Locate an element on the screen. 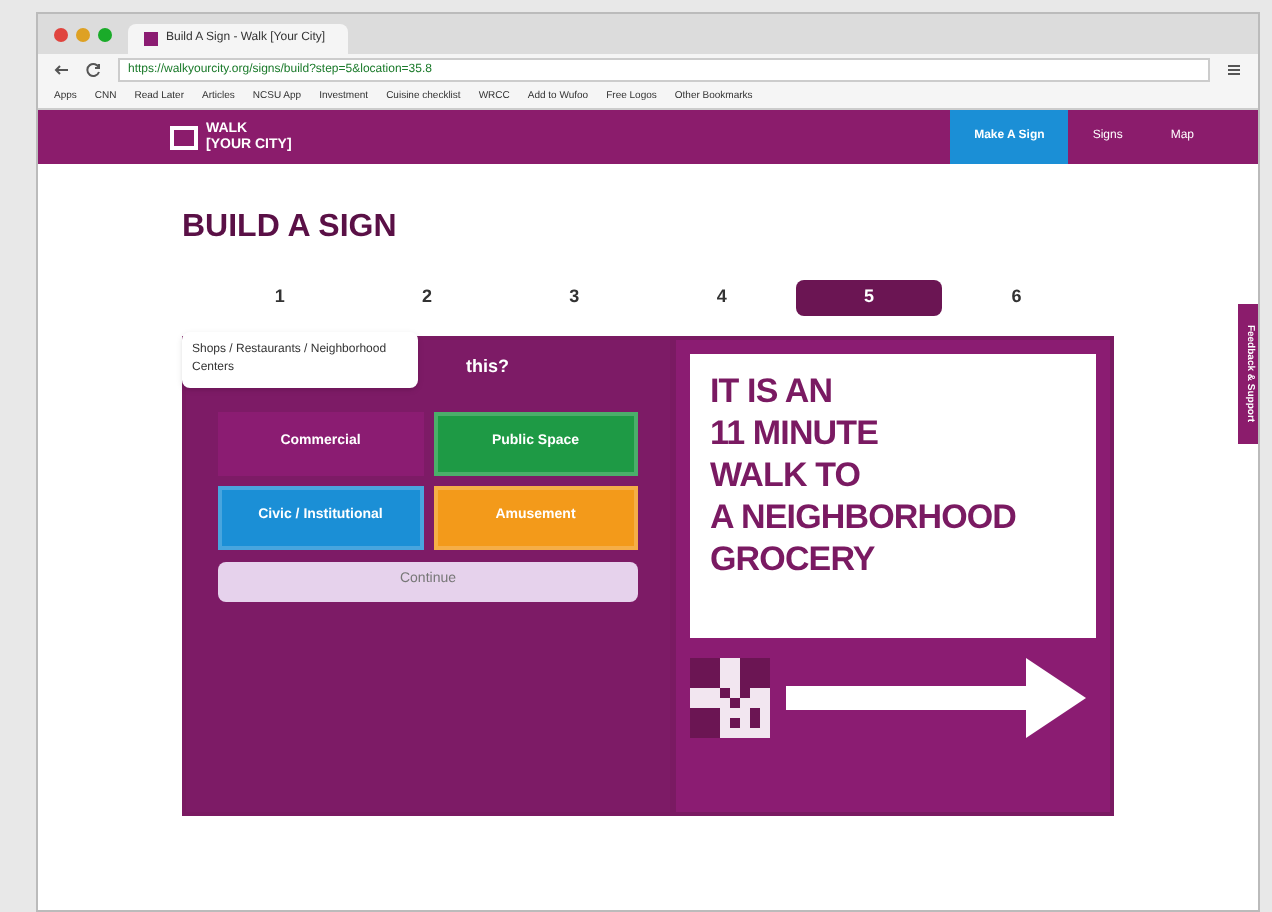 The height and width of the screenshot is (912, 1272). close-window-icon is located at coordinates (61, 34).